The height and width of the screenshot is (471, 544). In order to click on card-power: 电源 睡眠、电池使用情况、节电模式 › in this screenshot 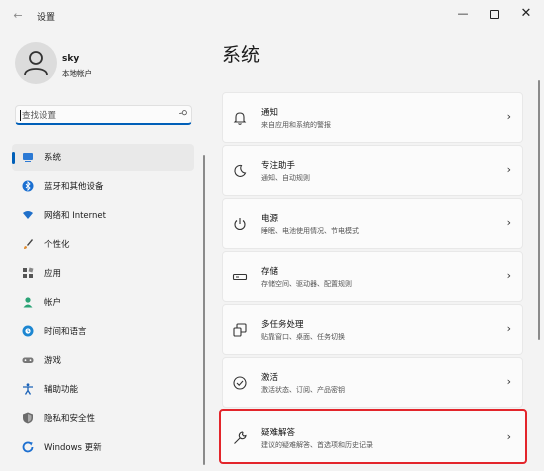, I will do `click(372, 223)`.